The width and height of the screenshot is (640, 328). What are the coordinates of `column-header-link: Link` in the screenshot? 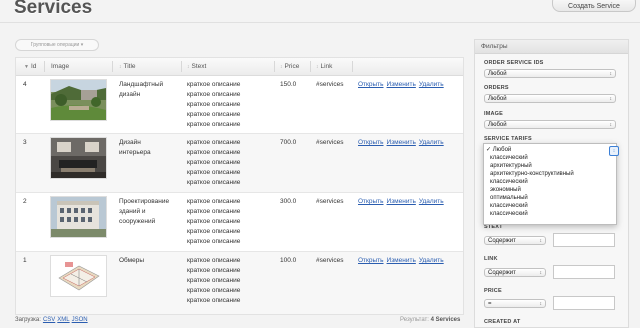 It's located at (324, 66).